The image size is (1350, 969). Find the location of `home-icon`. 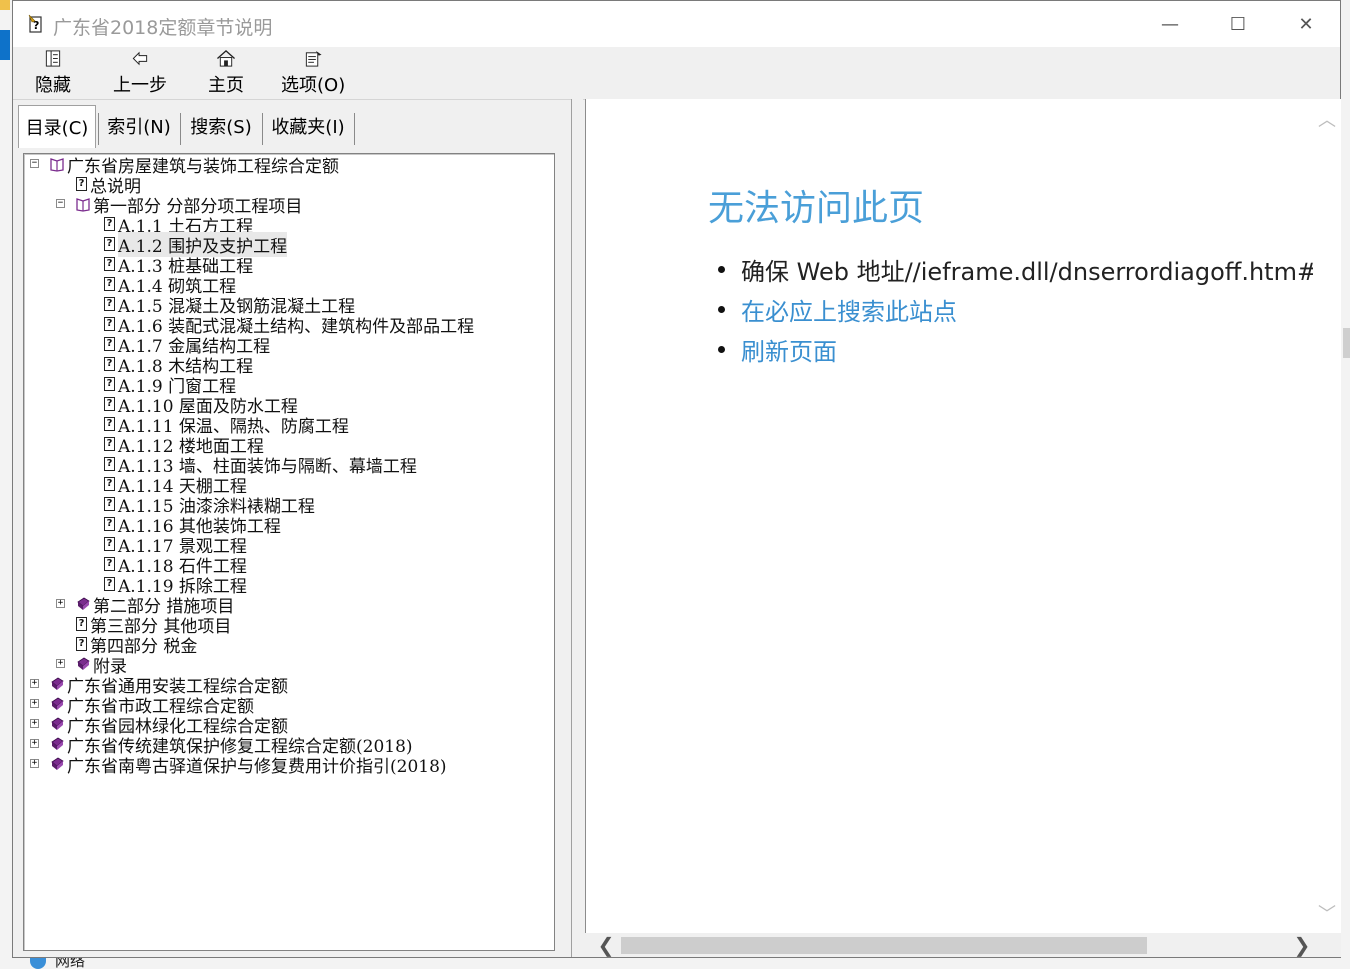

home-icon is located at coordinates (226, 58).